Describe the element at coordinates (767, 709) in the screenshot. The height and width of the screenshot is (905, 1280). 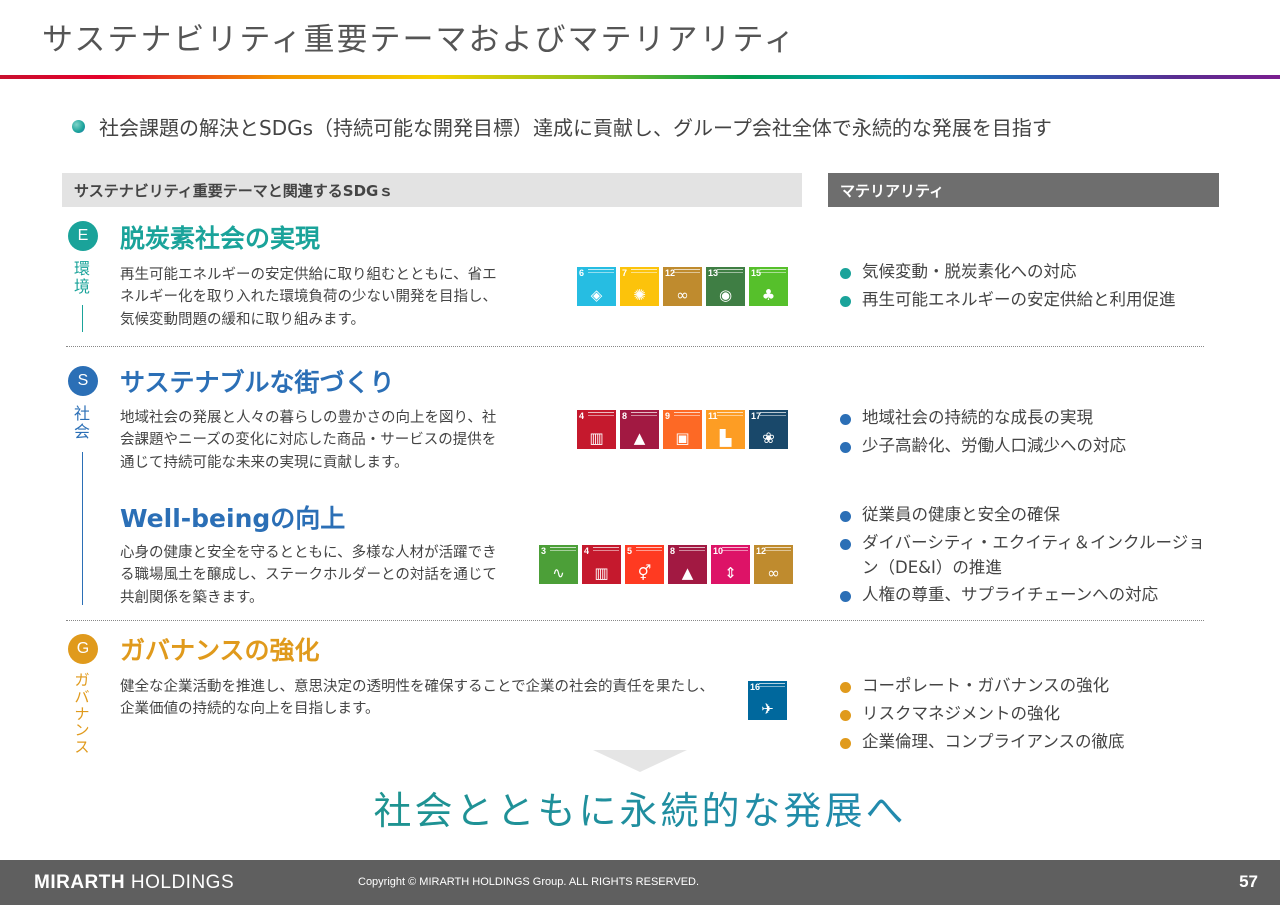
I see `dove-gavel-icon: ✈` at that location.